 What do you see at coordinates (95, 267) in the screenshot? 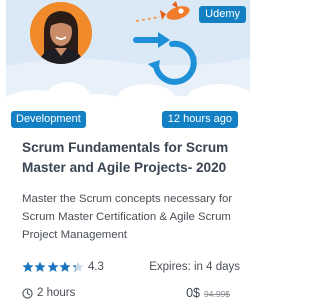
I see `rating-value: 4.3` at bounding box center [95, 267].